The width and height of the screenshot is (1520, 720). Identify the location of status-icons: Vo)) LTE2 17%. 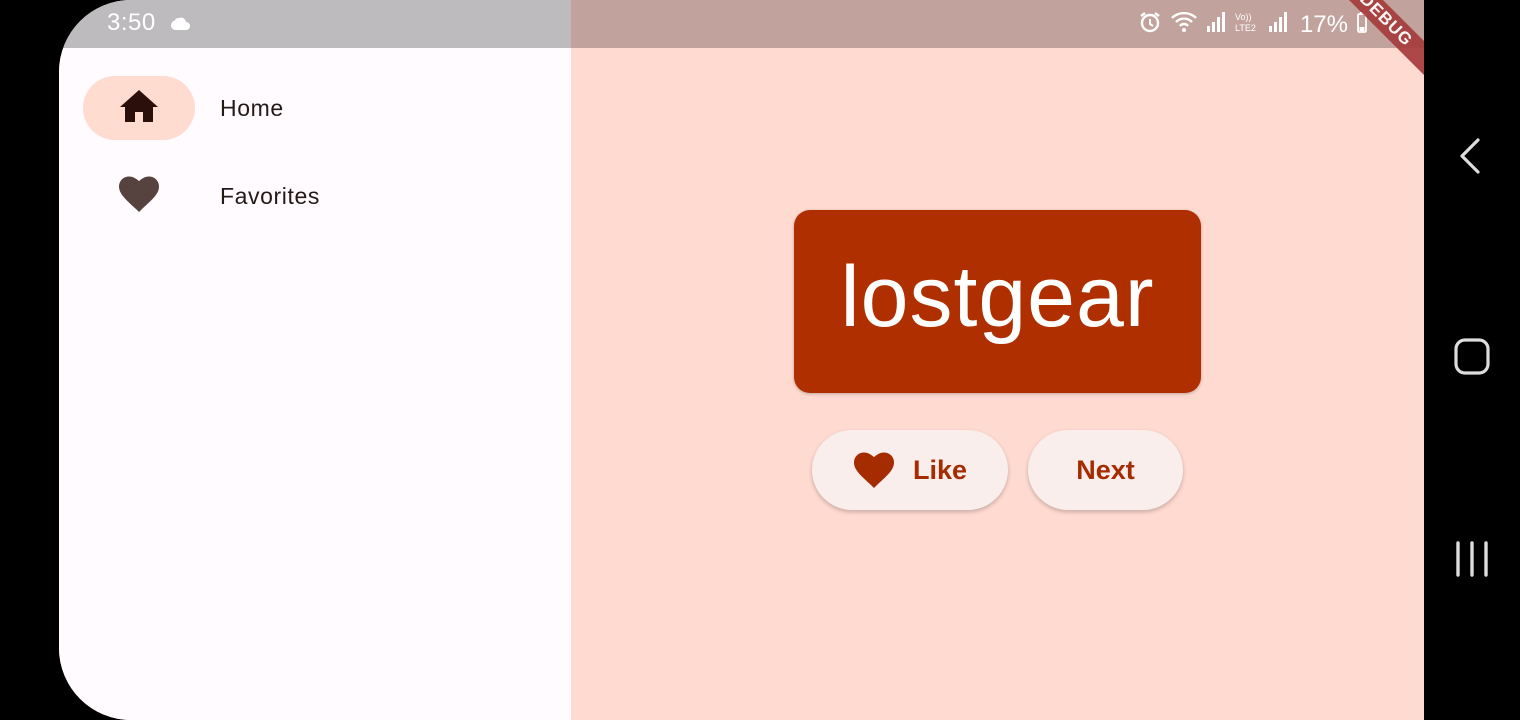
(1253, 24).